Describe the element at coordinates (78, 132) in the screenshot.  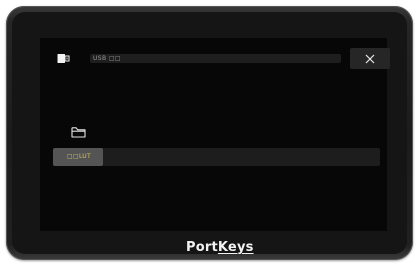
I see `folder-icon` at that location.